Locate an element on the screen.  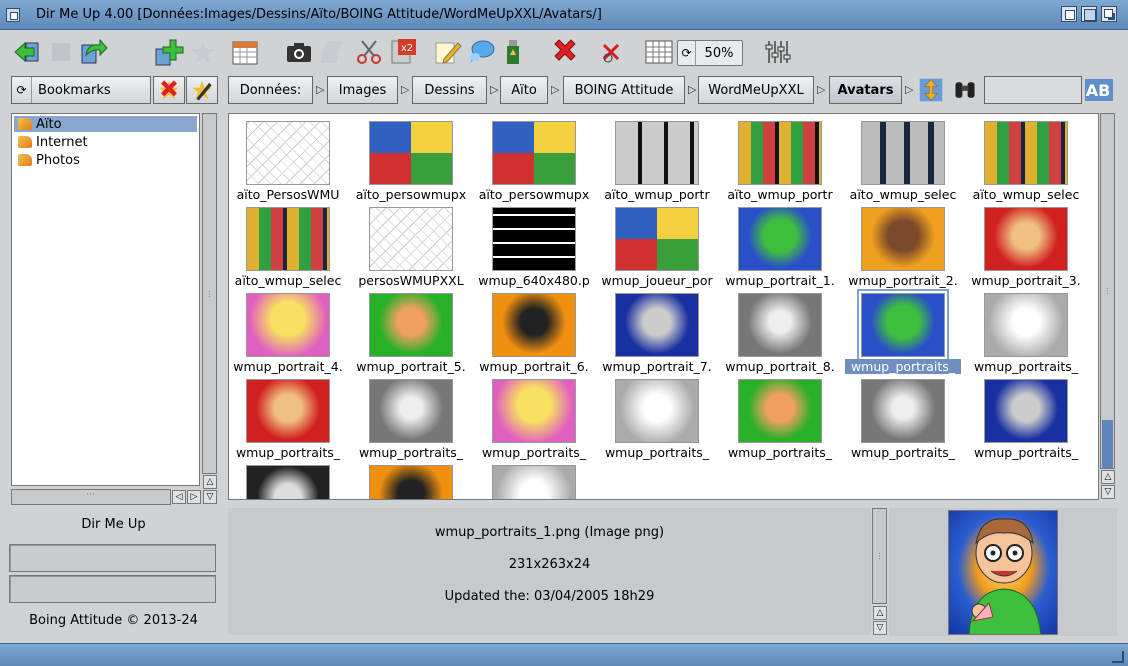
zoom-cycle-icon: ⟳ is located at coordinates (687, 53).